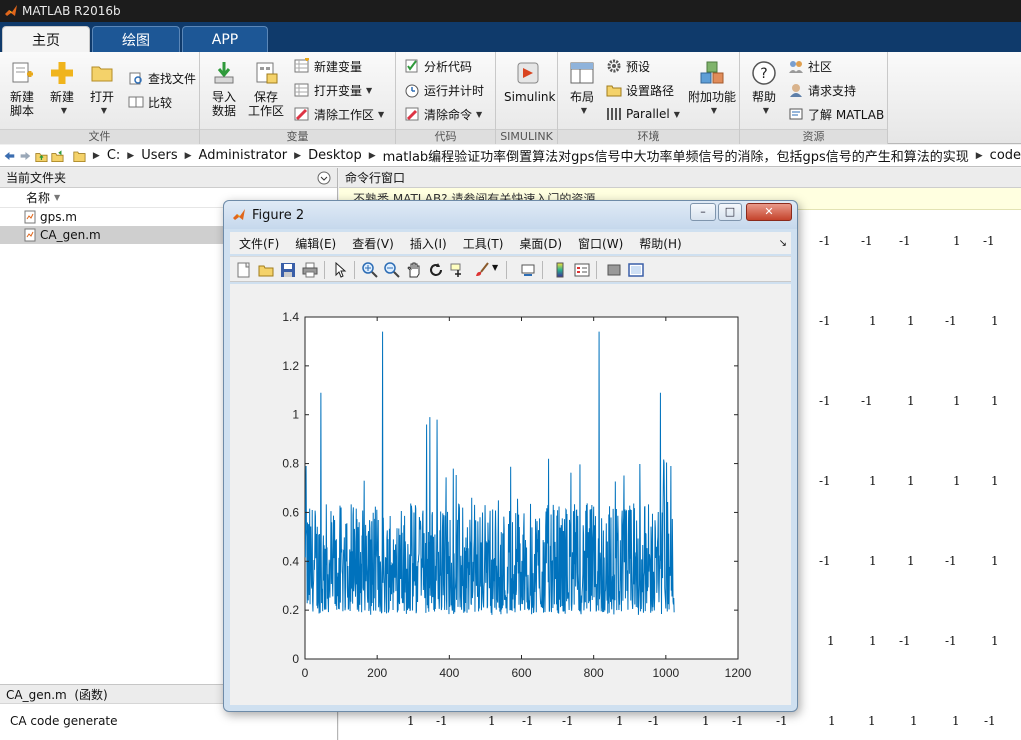 The width and height of the screenshot is (1021, 740). Describe the element at coordinates (150, 102) in the screenshot. I see `compare-button: 比较` at that location.